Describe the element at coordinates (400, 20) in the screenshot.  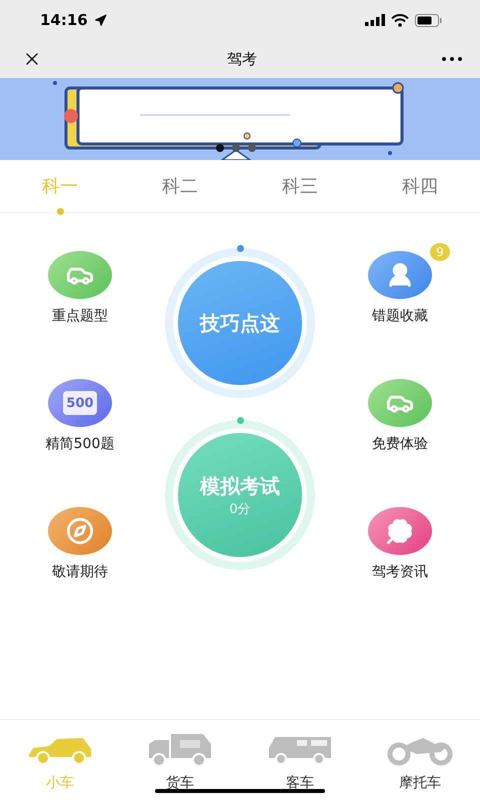
I see `wifi-icon` at that location.